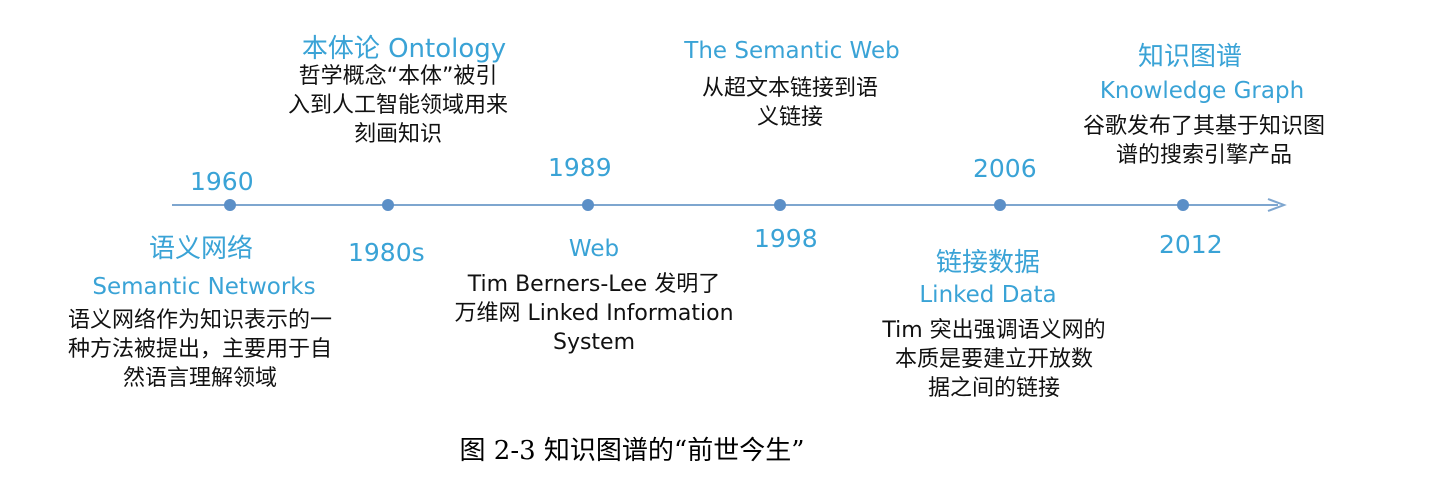 This screenshot has width=1432, height=478. What do you see at coordinates (200, 378) in the screenshot?
I see `event-1960-desc-line: 然语言理解领域` at bounding box center [200, 378].